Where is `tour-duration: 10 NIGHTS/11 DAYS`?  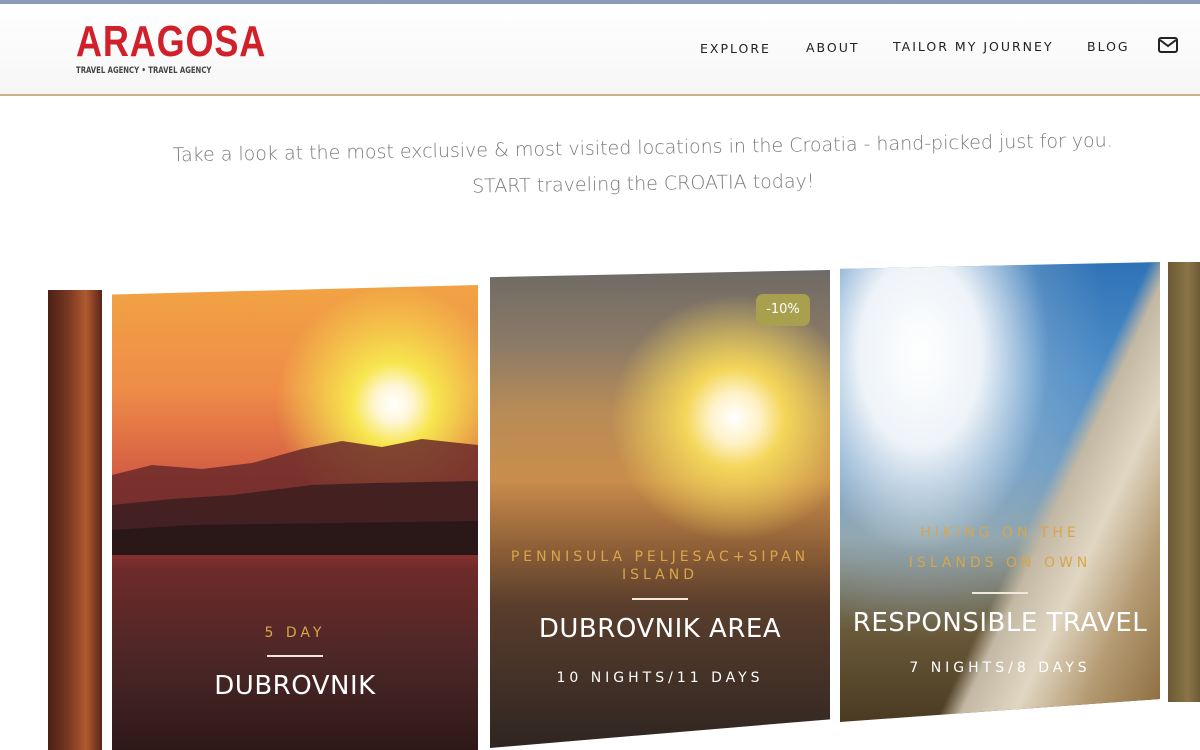
tour-duration: 10 NIGHTS/11 DAYS is located at coordinates (660, 678).